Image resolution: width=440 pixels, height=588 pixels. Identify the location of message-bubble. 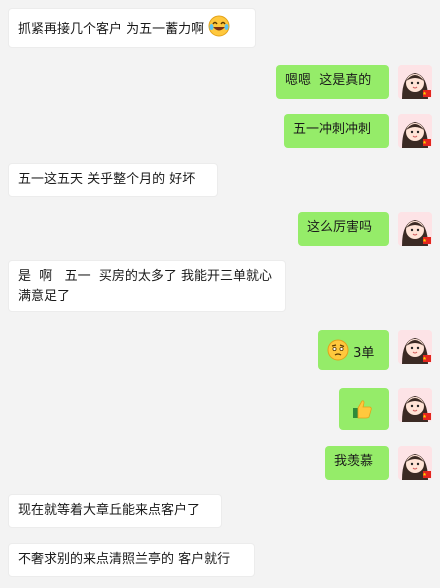
(364, 409).